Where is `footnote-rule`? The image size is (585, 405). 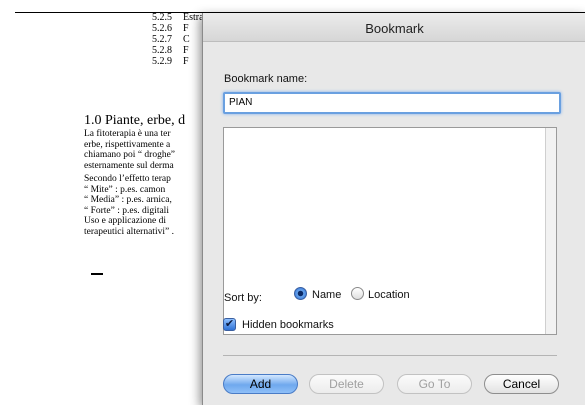 footnote-rule is located at coordinates (97, 274).